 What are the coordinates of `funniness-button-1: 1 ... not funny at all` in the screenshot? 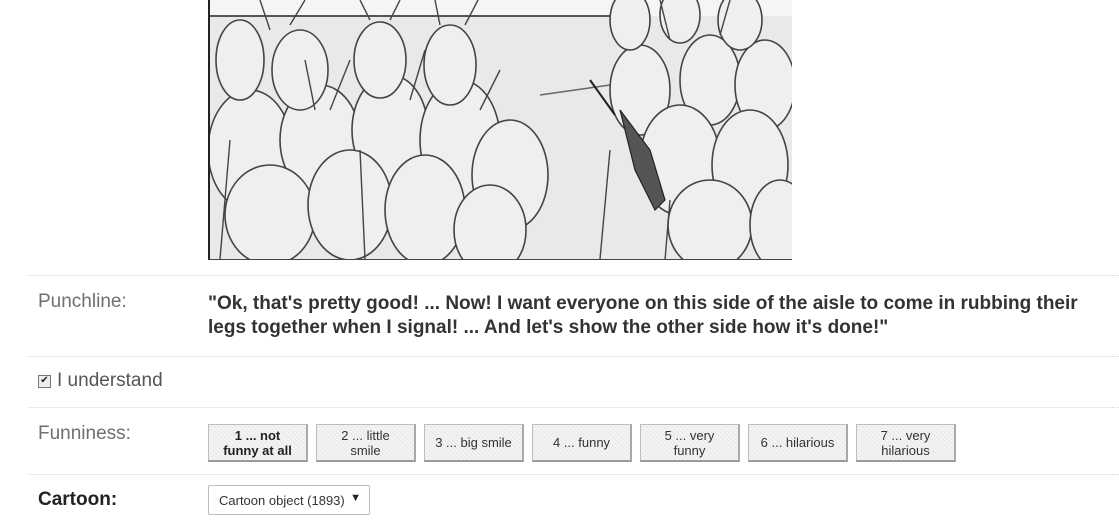 It's located at (258, 443).